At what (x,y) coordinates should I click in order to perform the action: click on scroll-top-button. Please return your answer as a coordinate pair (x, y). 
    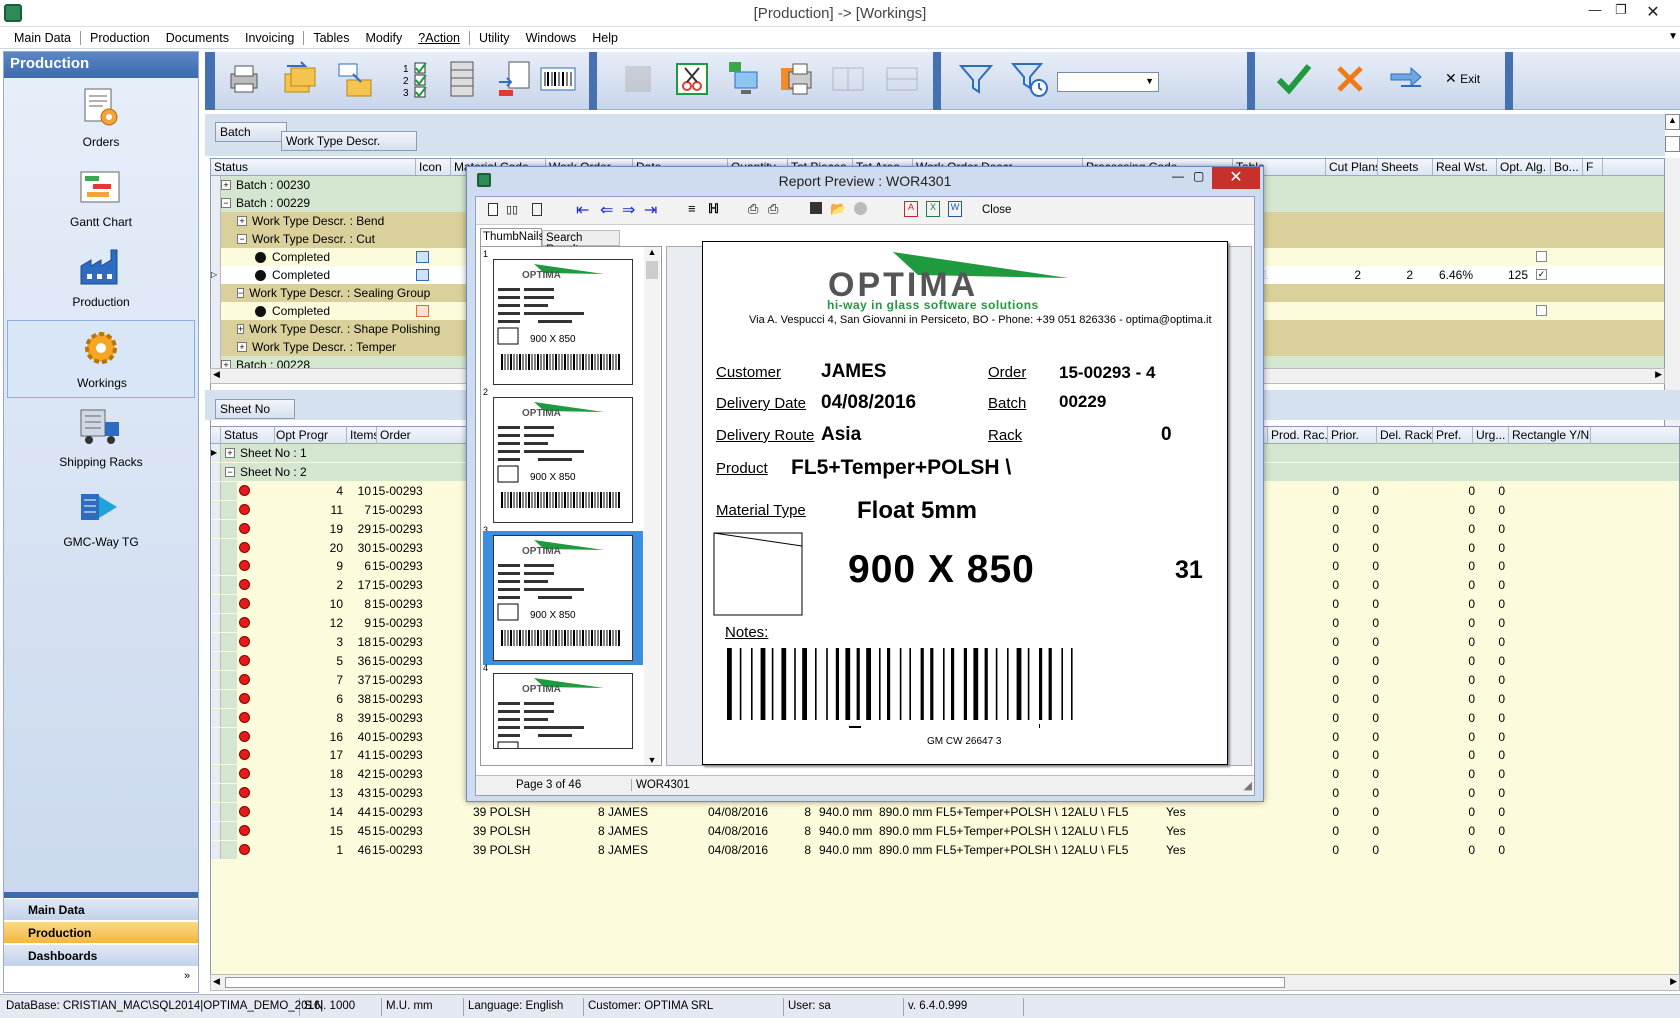
    Looking at the image, I should click on (1672, 144).